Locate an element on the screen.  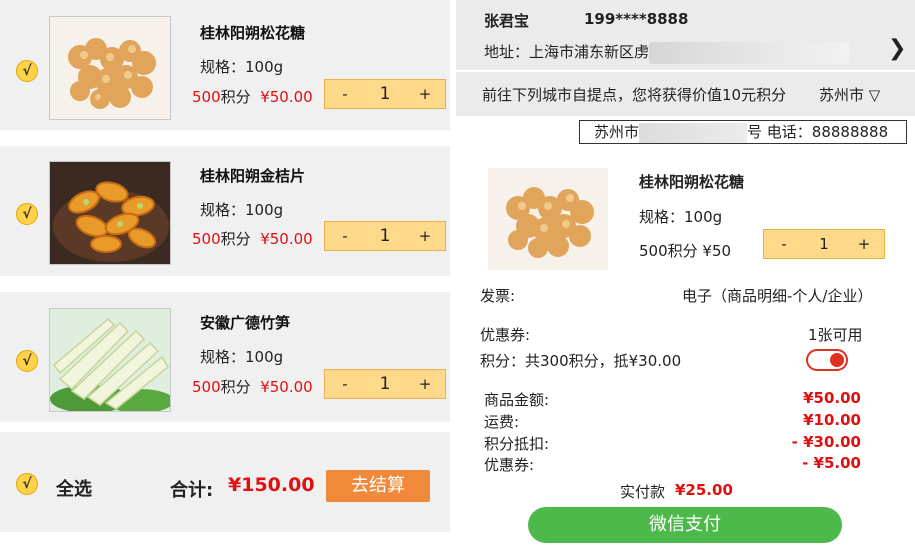
total-value: ¥150.00 is located at coordinates (271, 485).